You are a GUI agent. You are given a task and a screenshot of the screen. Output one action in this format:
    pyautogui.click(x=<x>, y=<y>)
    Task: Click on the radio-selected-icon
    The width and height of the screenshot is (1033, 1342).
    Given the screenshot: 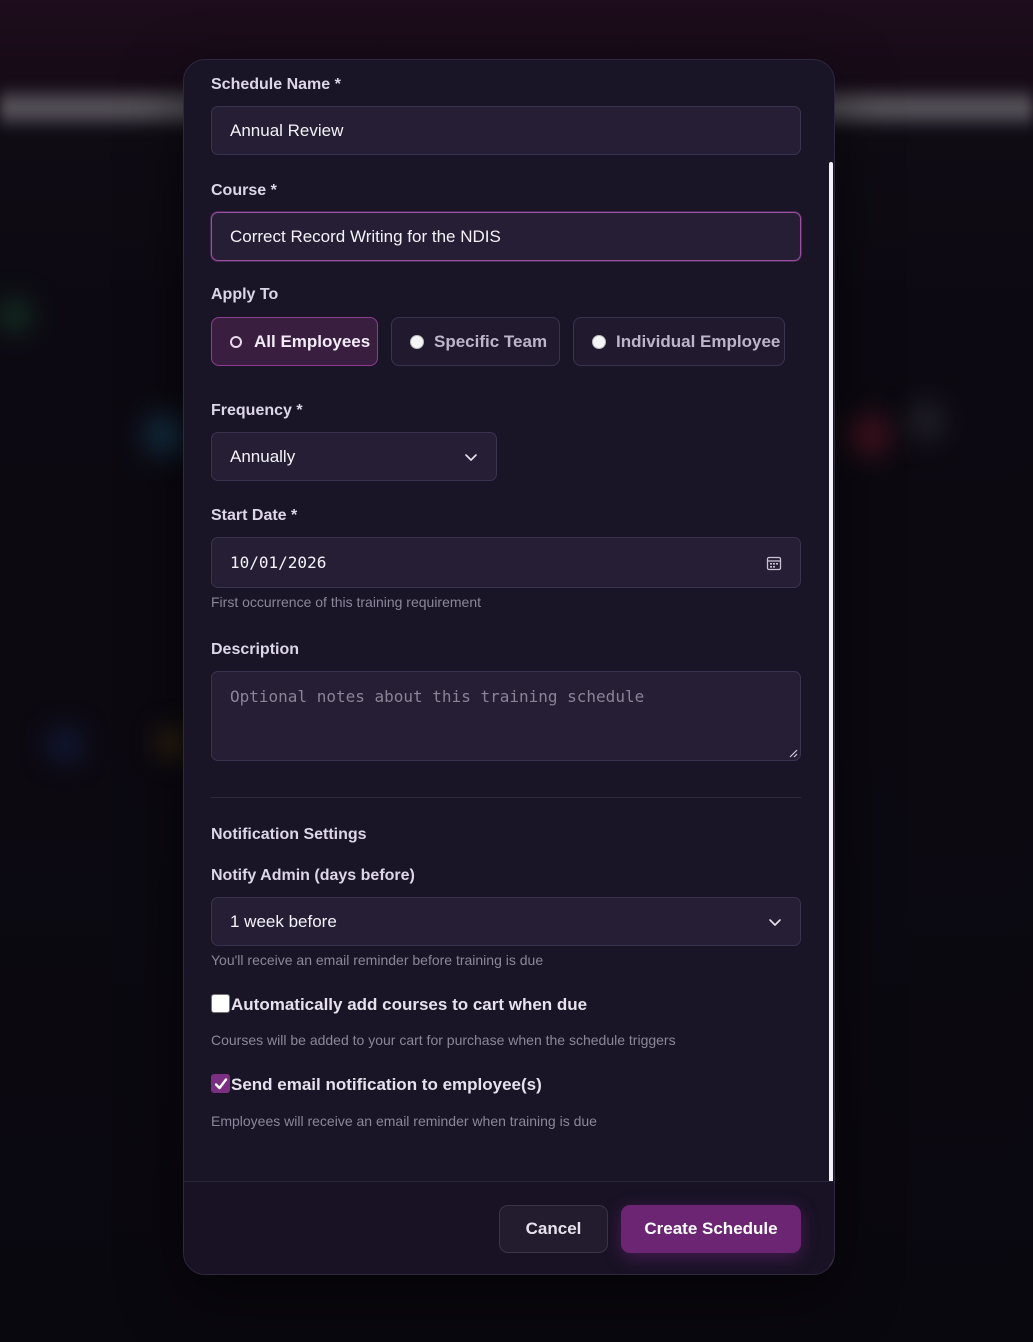 What is the action you would take?
    pyautogui.click(x=236, y=341)
    